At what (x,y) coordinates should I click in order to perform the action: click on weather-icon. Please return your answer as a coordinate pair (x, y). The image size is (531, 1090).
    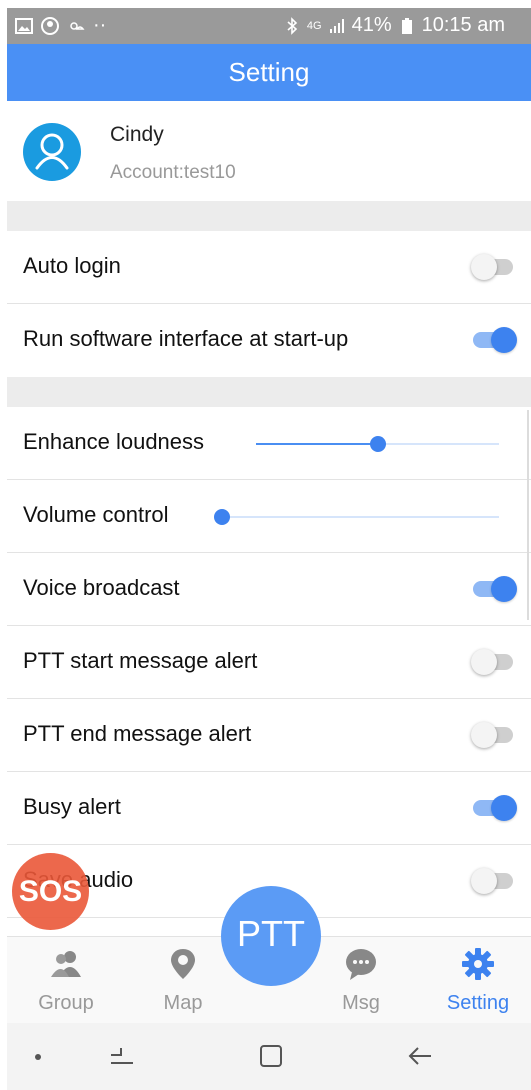
    Looking at the image, I should click on (77, 25).